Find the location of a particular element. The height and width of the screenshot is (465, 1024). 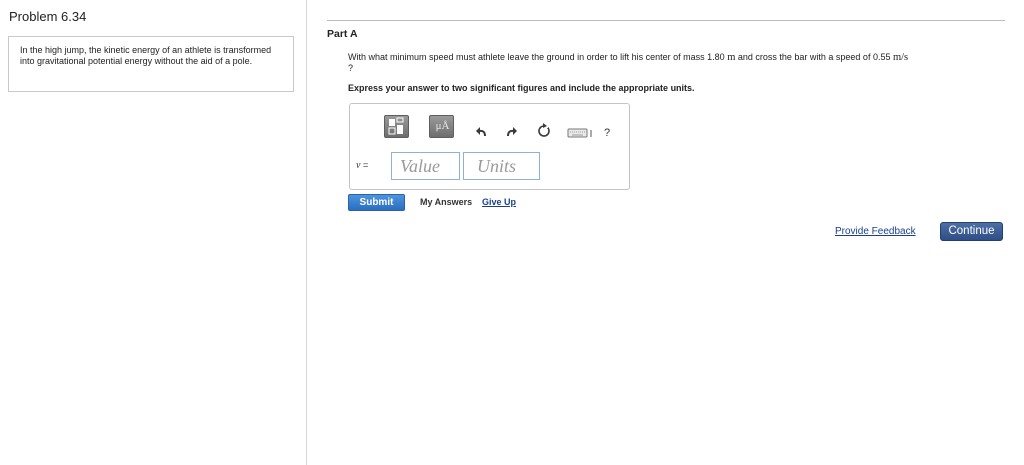

undo-icon is located at coordinates (481, 131).